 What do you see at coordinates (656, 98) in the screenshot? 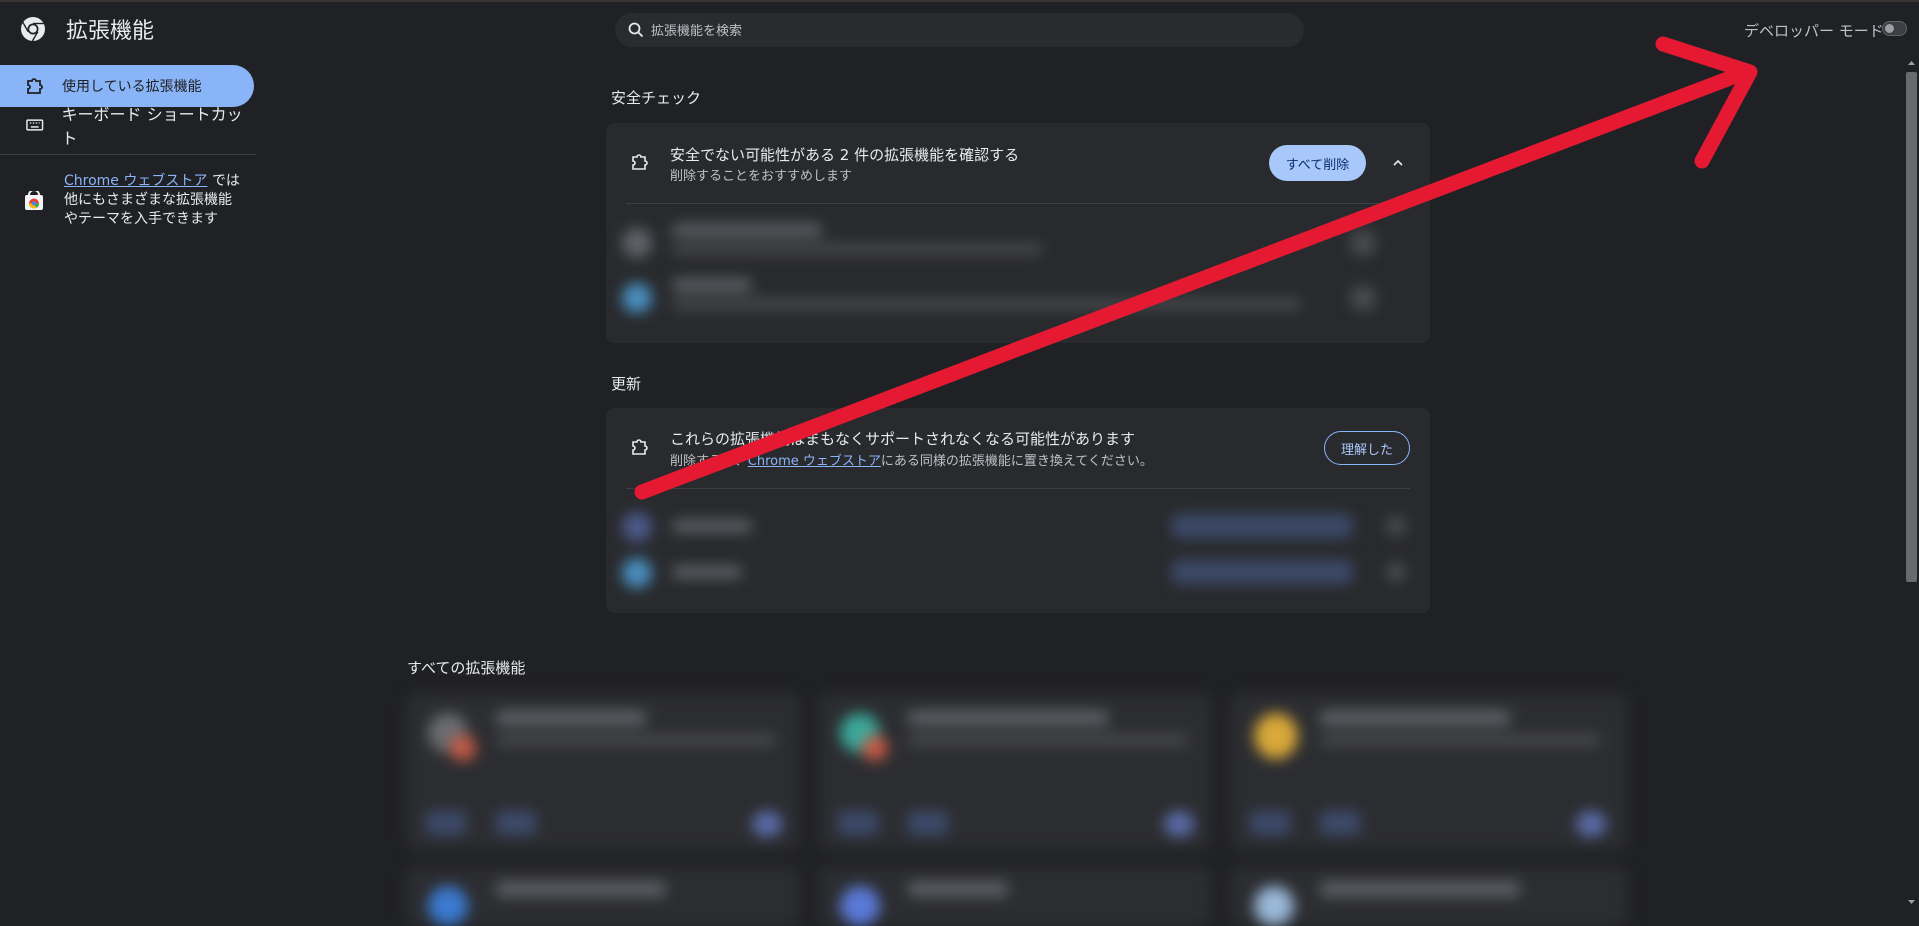
I see `safety-check-heading: 安全チェック` at bounding box center [656, 98].